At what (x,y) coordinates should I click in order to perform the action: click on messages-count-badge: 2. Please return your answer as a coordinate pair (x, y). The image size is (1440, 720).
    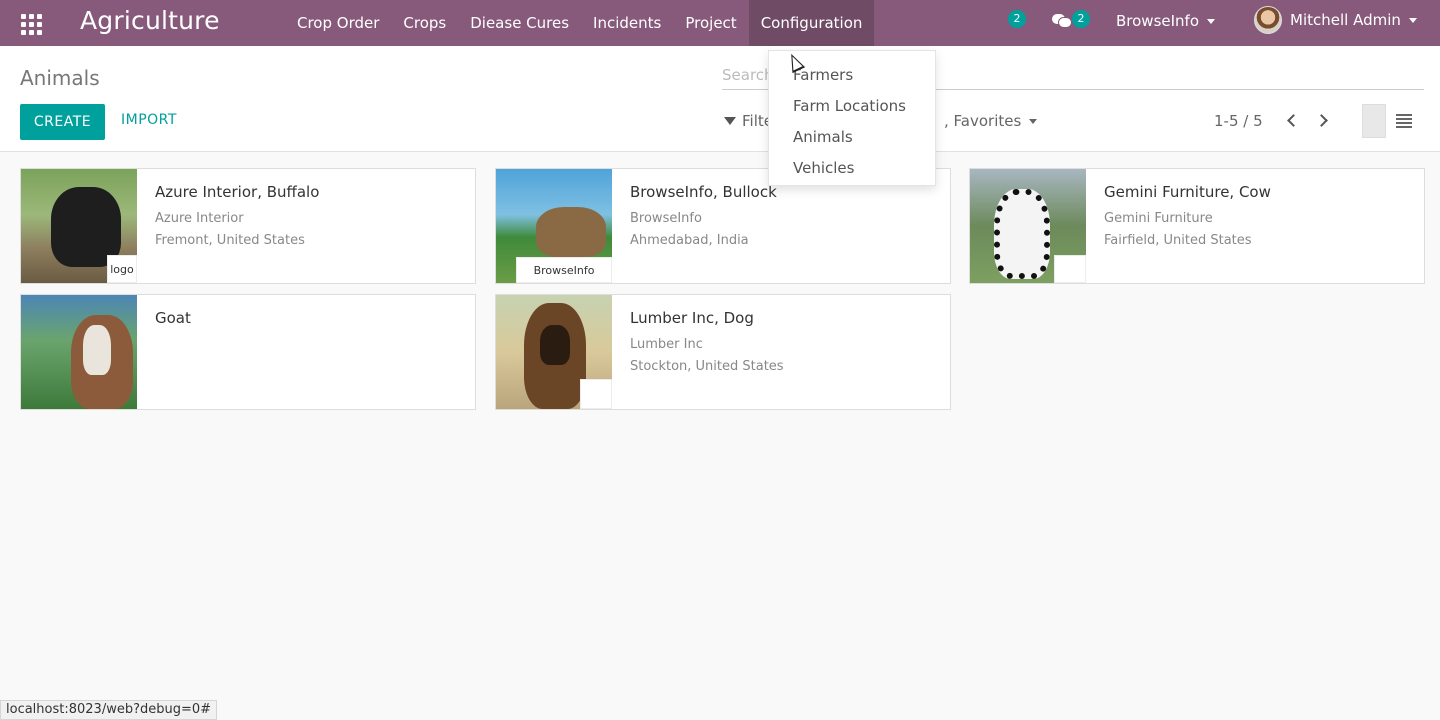
    Looking at the image, I should click on (1081, 19).